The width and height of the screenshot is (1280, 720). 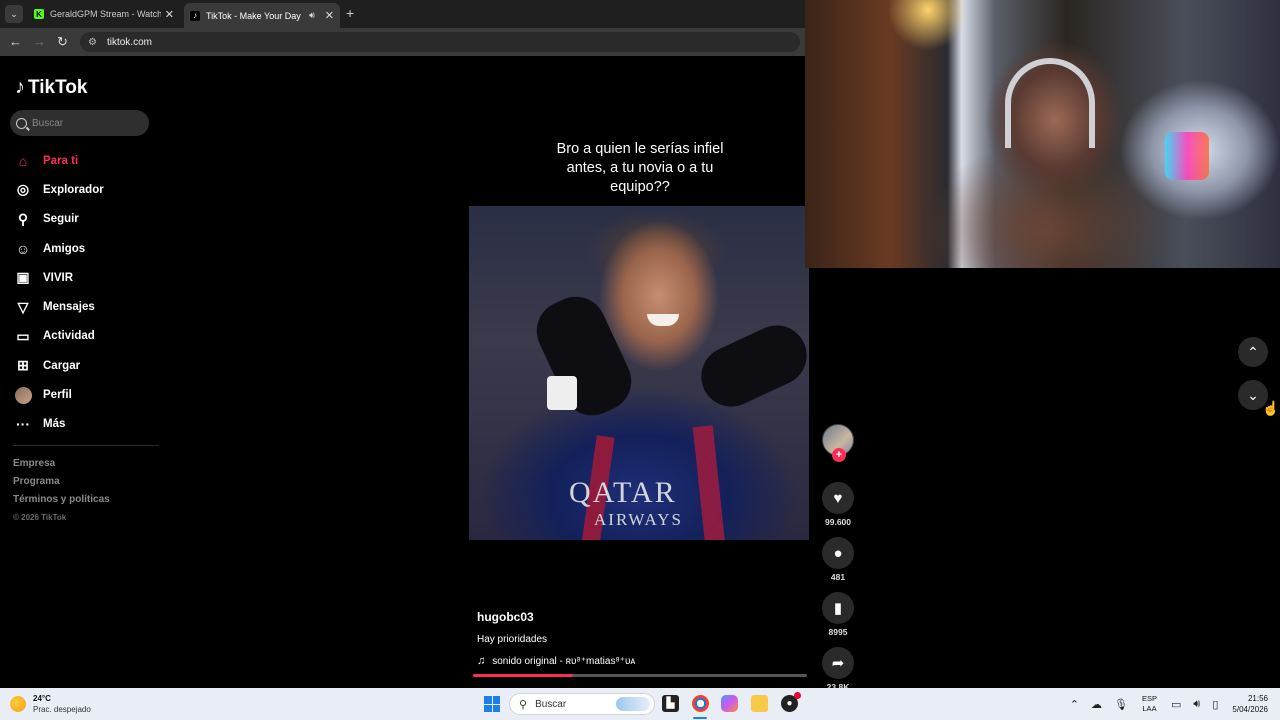 I want to click on display-icon: ▭, so click(x=1176, y=704).